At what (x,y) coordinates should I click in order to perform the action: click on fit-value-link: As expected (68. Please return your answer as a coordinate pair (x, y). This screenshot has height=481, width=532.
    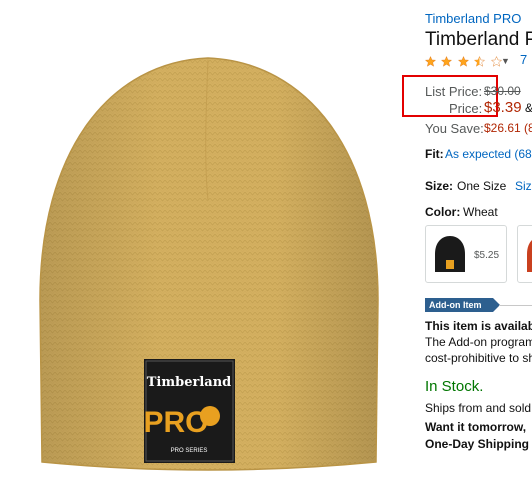
    Looking at the image, I should click on (488, 154).